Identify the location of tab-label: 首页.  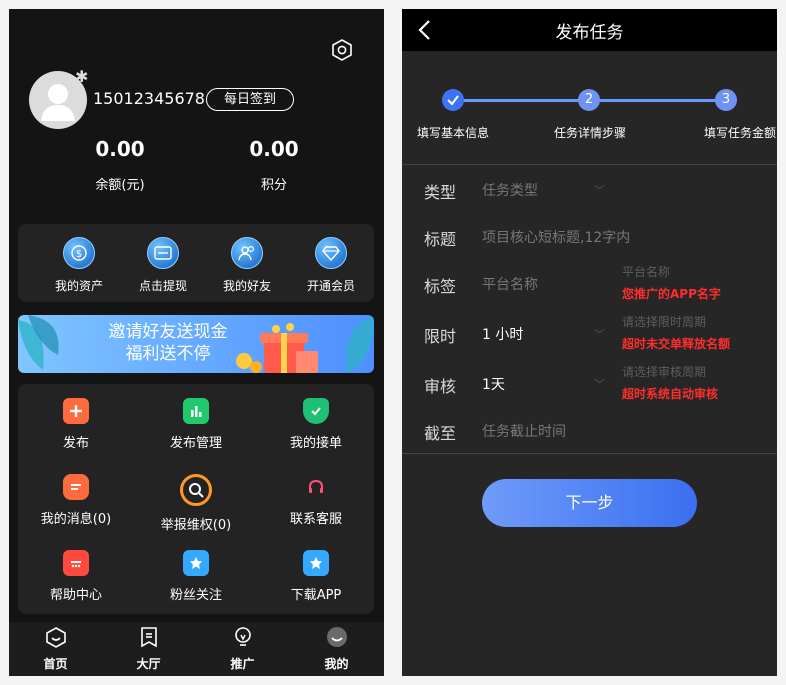
(55, 664).